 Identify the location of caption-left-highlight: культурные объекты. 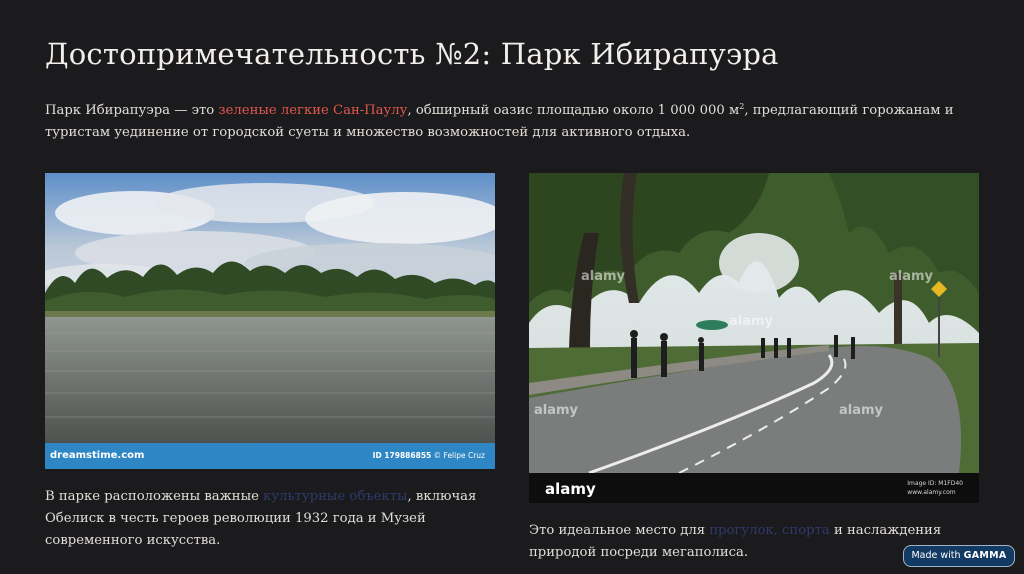
(335, 496).